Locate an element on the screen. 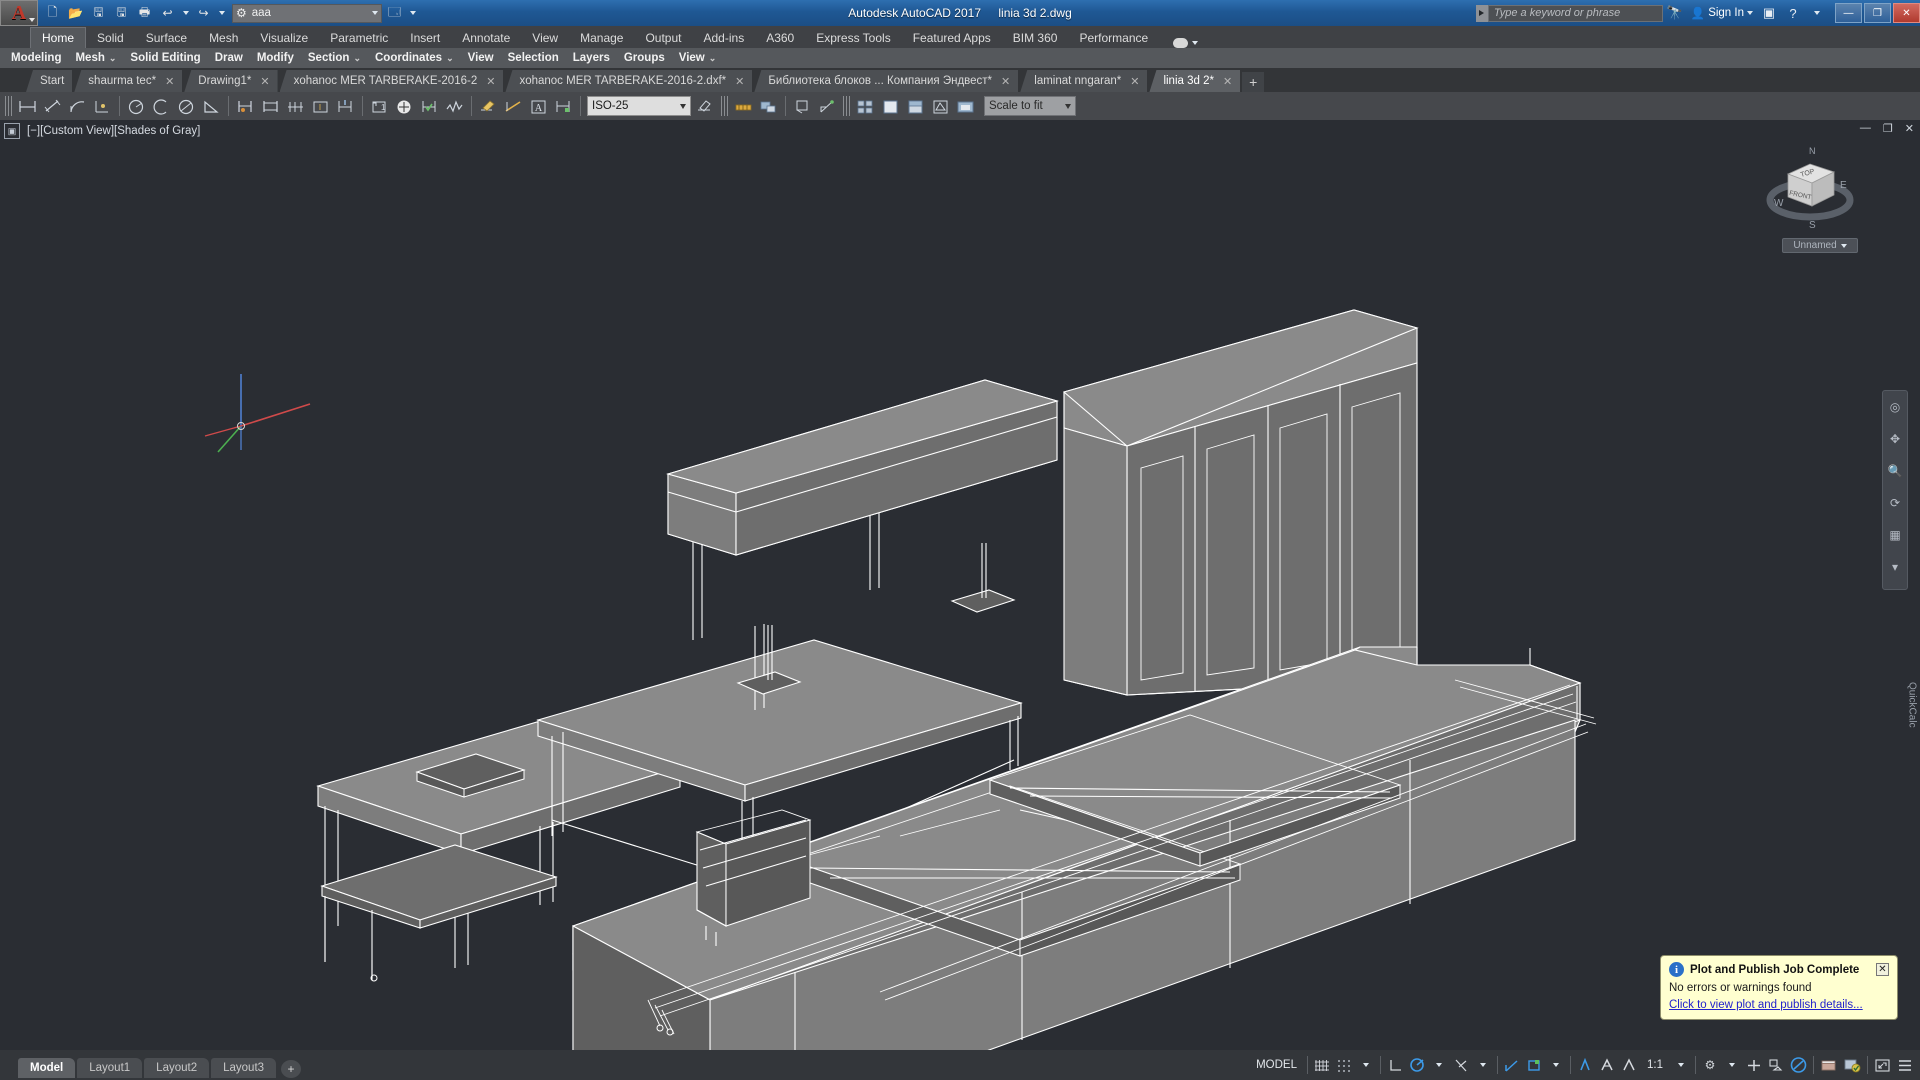 The image size is (1920, 1080). two-viewport-icon is located at coordinates (915, 106).